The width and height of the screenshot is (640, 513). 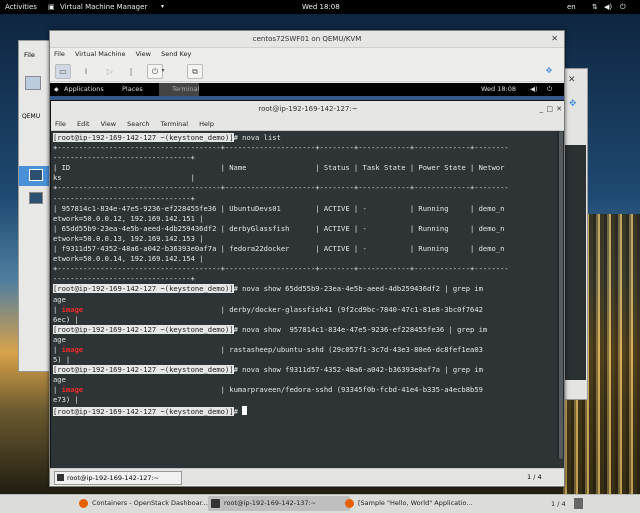 What do you see at coordinates (108, 124) in the screenshot?
I see `terminal-menu-view: View` at bounding box center [108, 124].